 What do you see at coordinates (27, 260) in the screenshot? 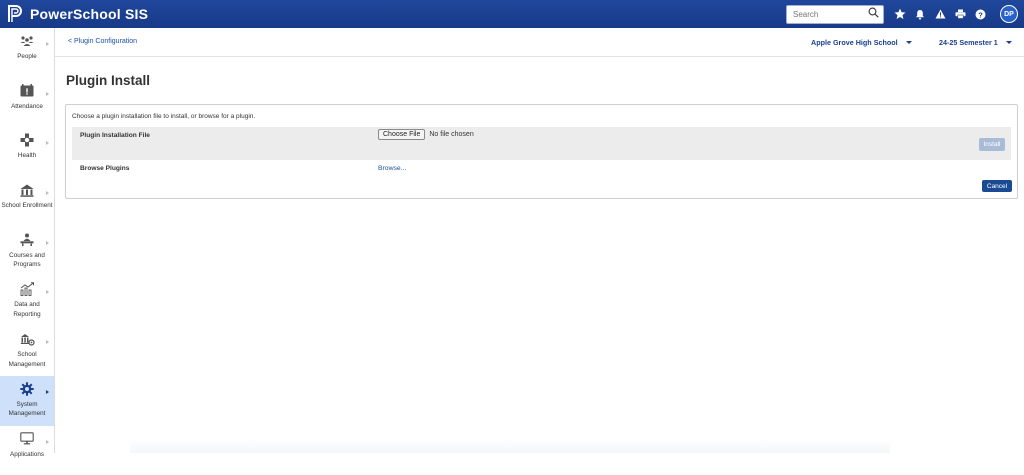
I see `sidebar-item-label: Courses and Programs` at bounding box center [27, 260].